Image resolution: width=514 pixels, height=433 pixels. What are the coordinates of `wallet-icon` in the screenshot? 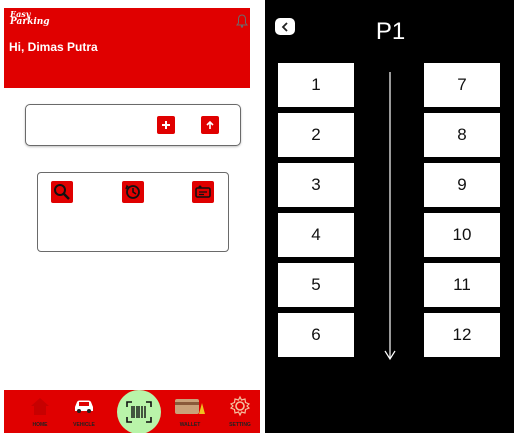 It's located at (190, 406).